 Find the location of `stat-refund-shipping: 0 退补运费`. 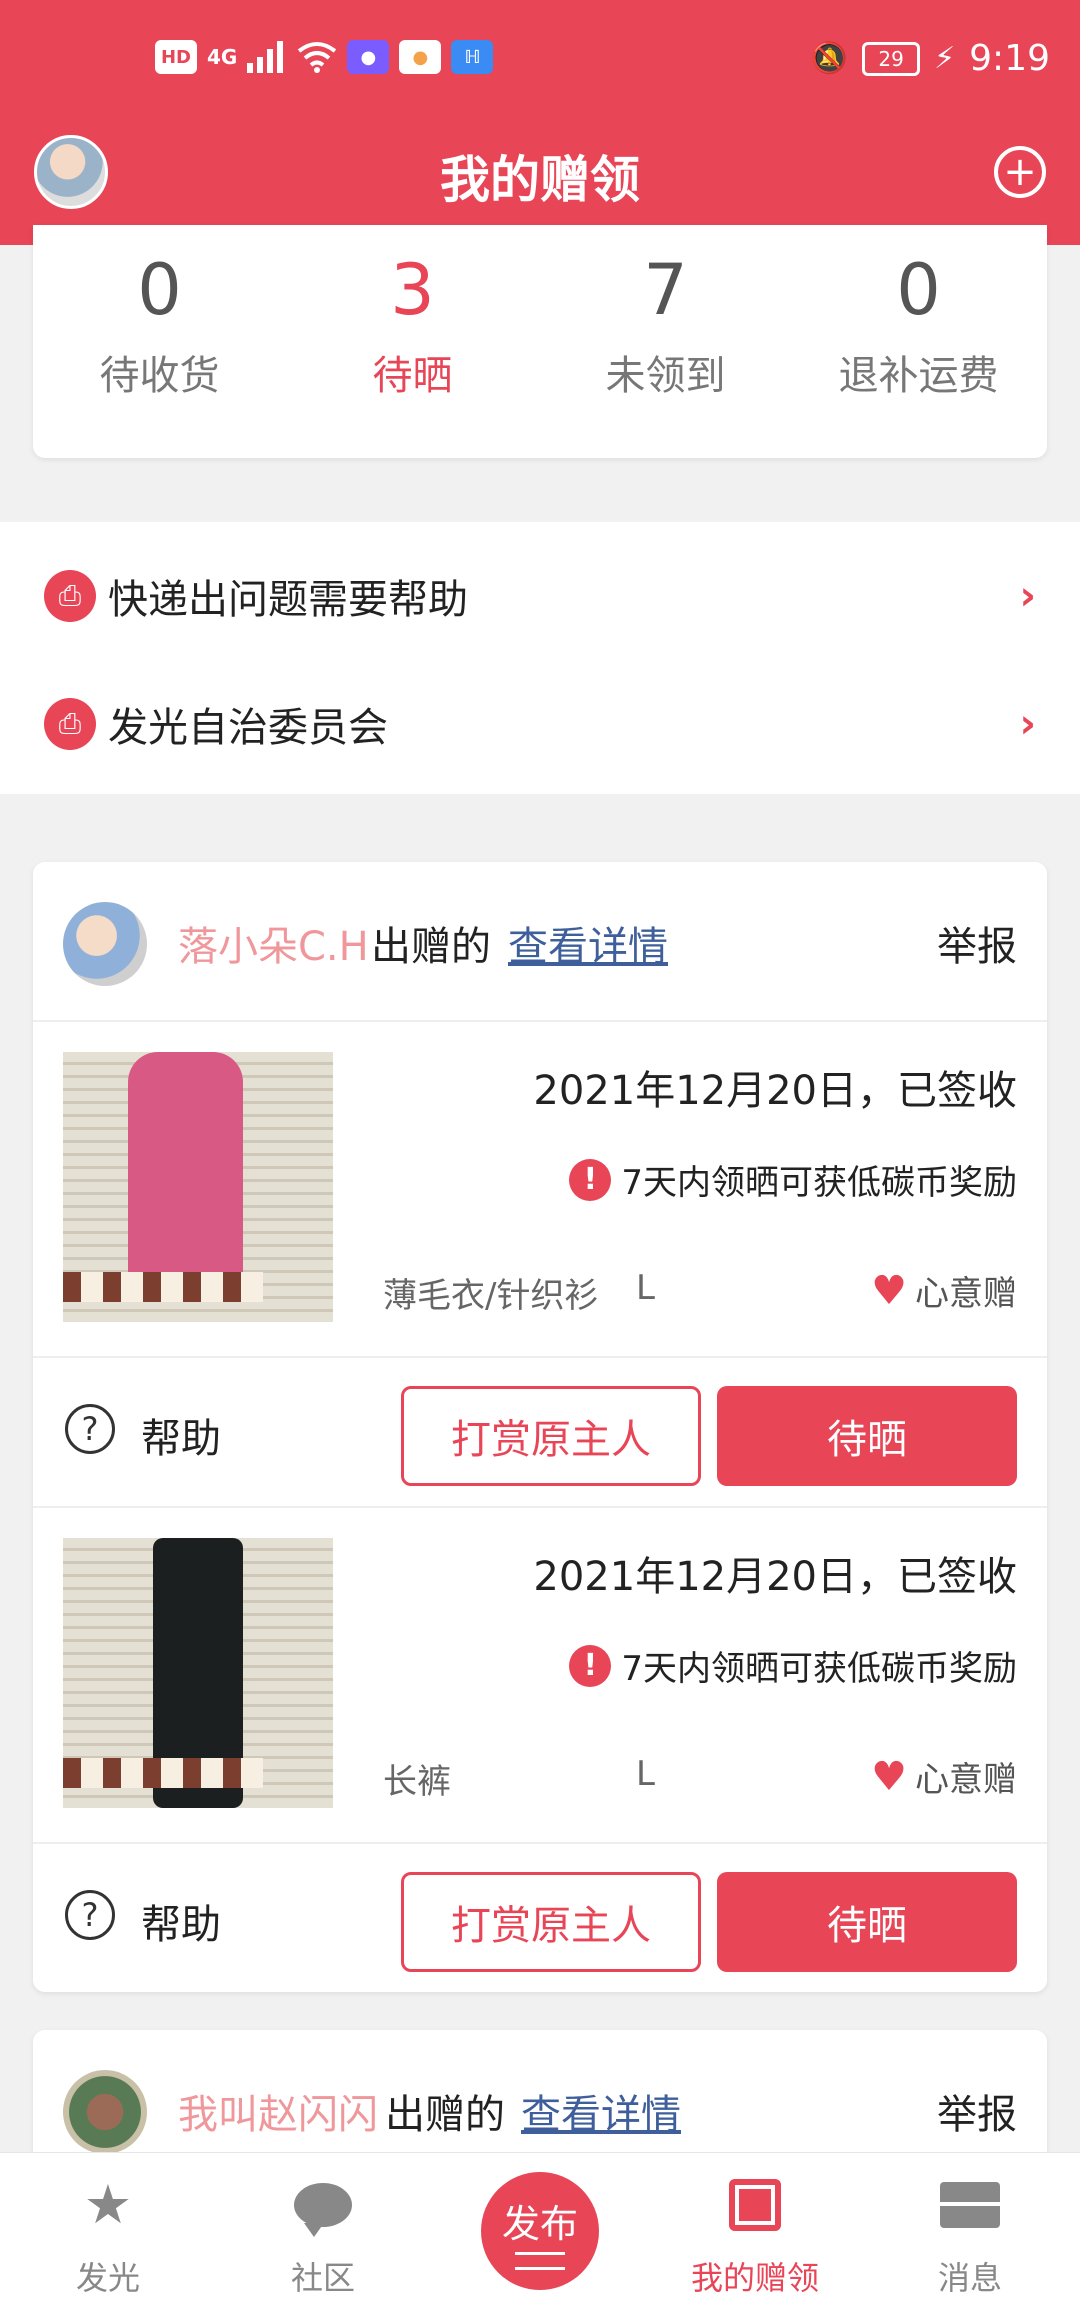

stat-refund-shipping: 0 退补运费 is located at coordinates (918, 328).